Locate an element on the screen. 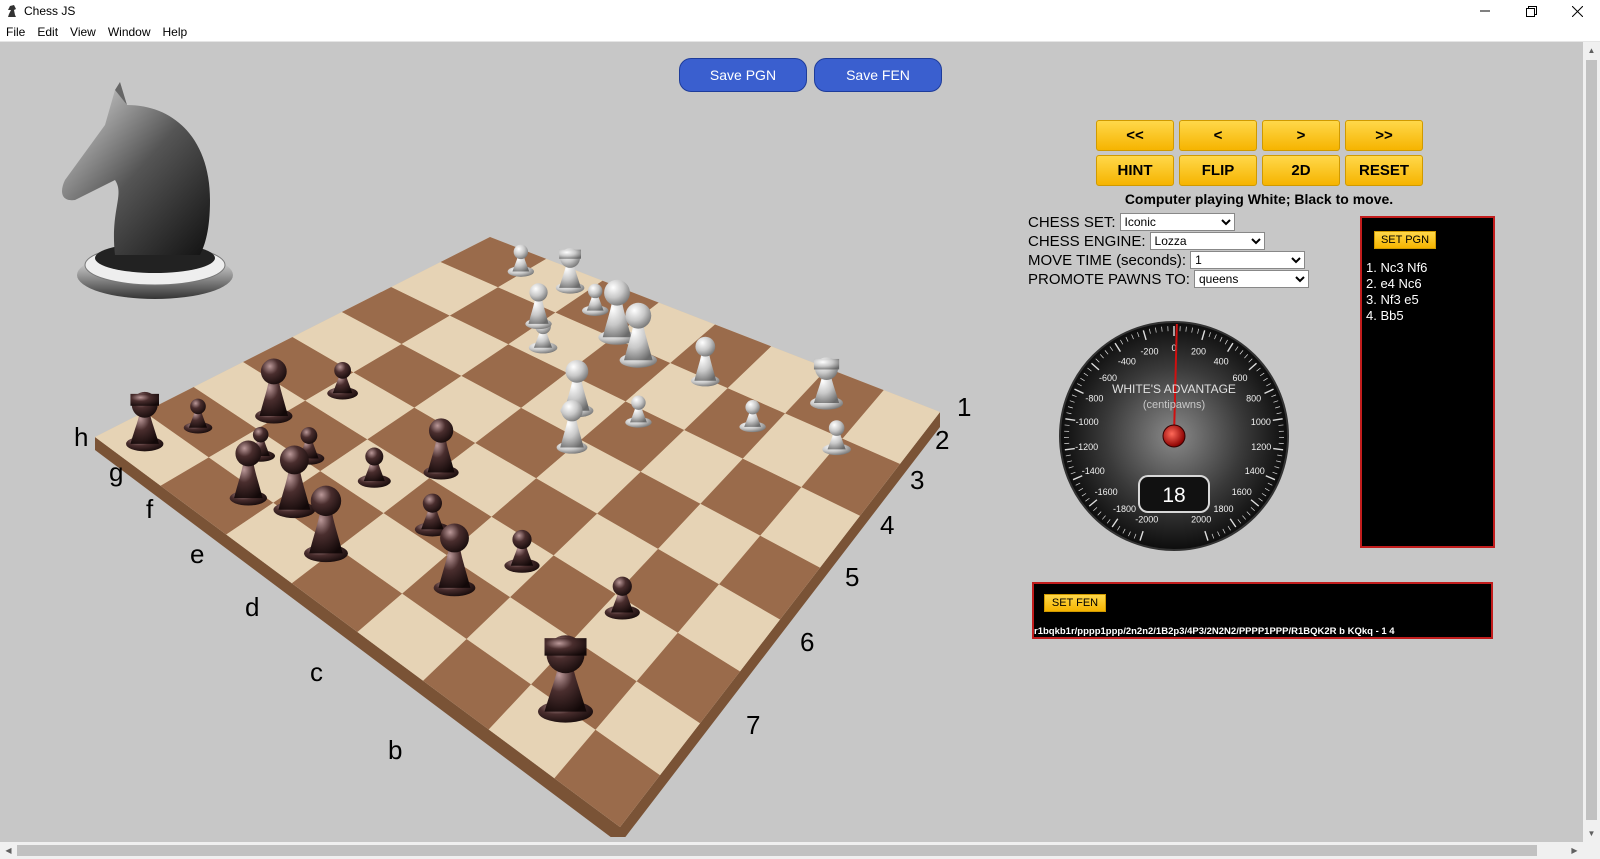 The height and width of the screenshot is (859, 1600). gauge-title: WHITE'S ADVANTAGE is located at coordinates (1174, 389).